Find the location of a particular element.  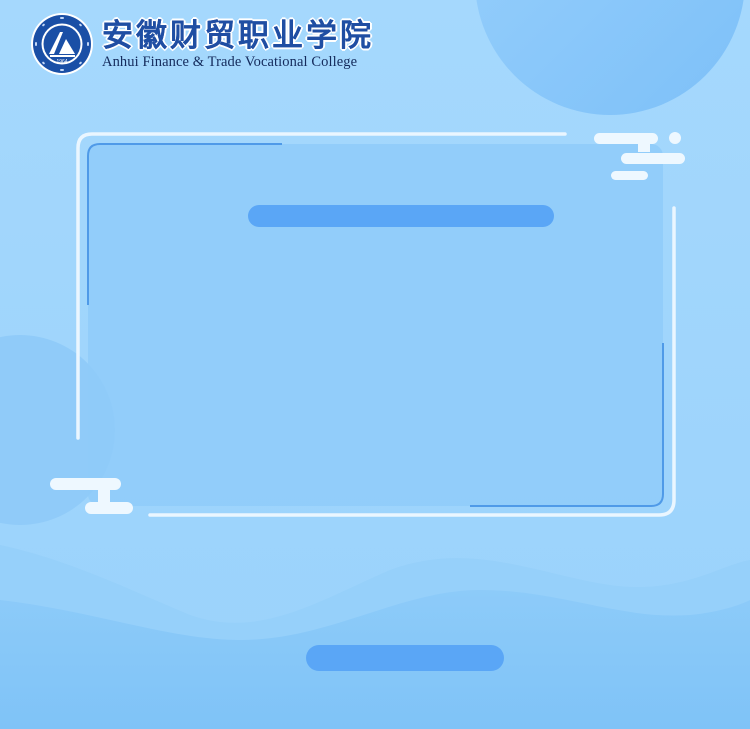

title-placeholder-bar is located at coordinates (401, 216).